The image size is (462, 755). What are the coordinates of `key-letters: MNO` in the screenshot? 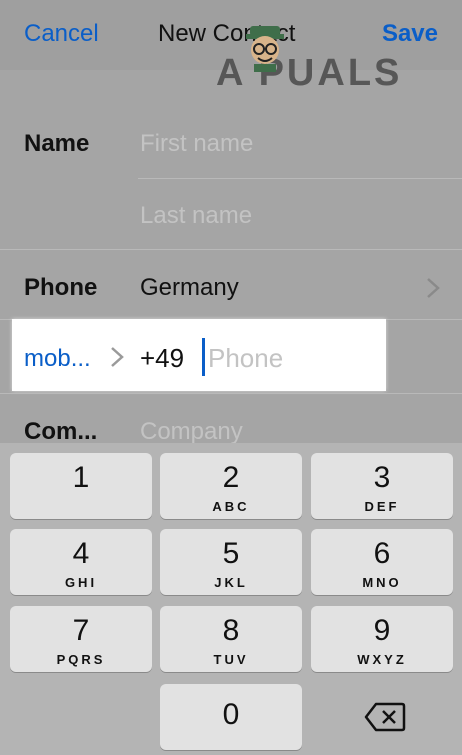 It's located at (382, 582).